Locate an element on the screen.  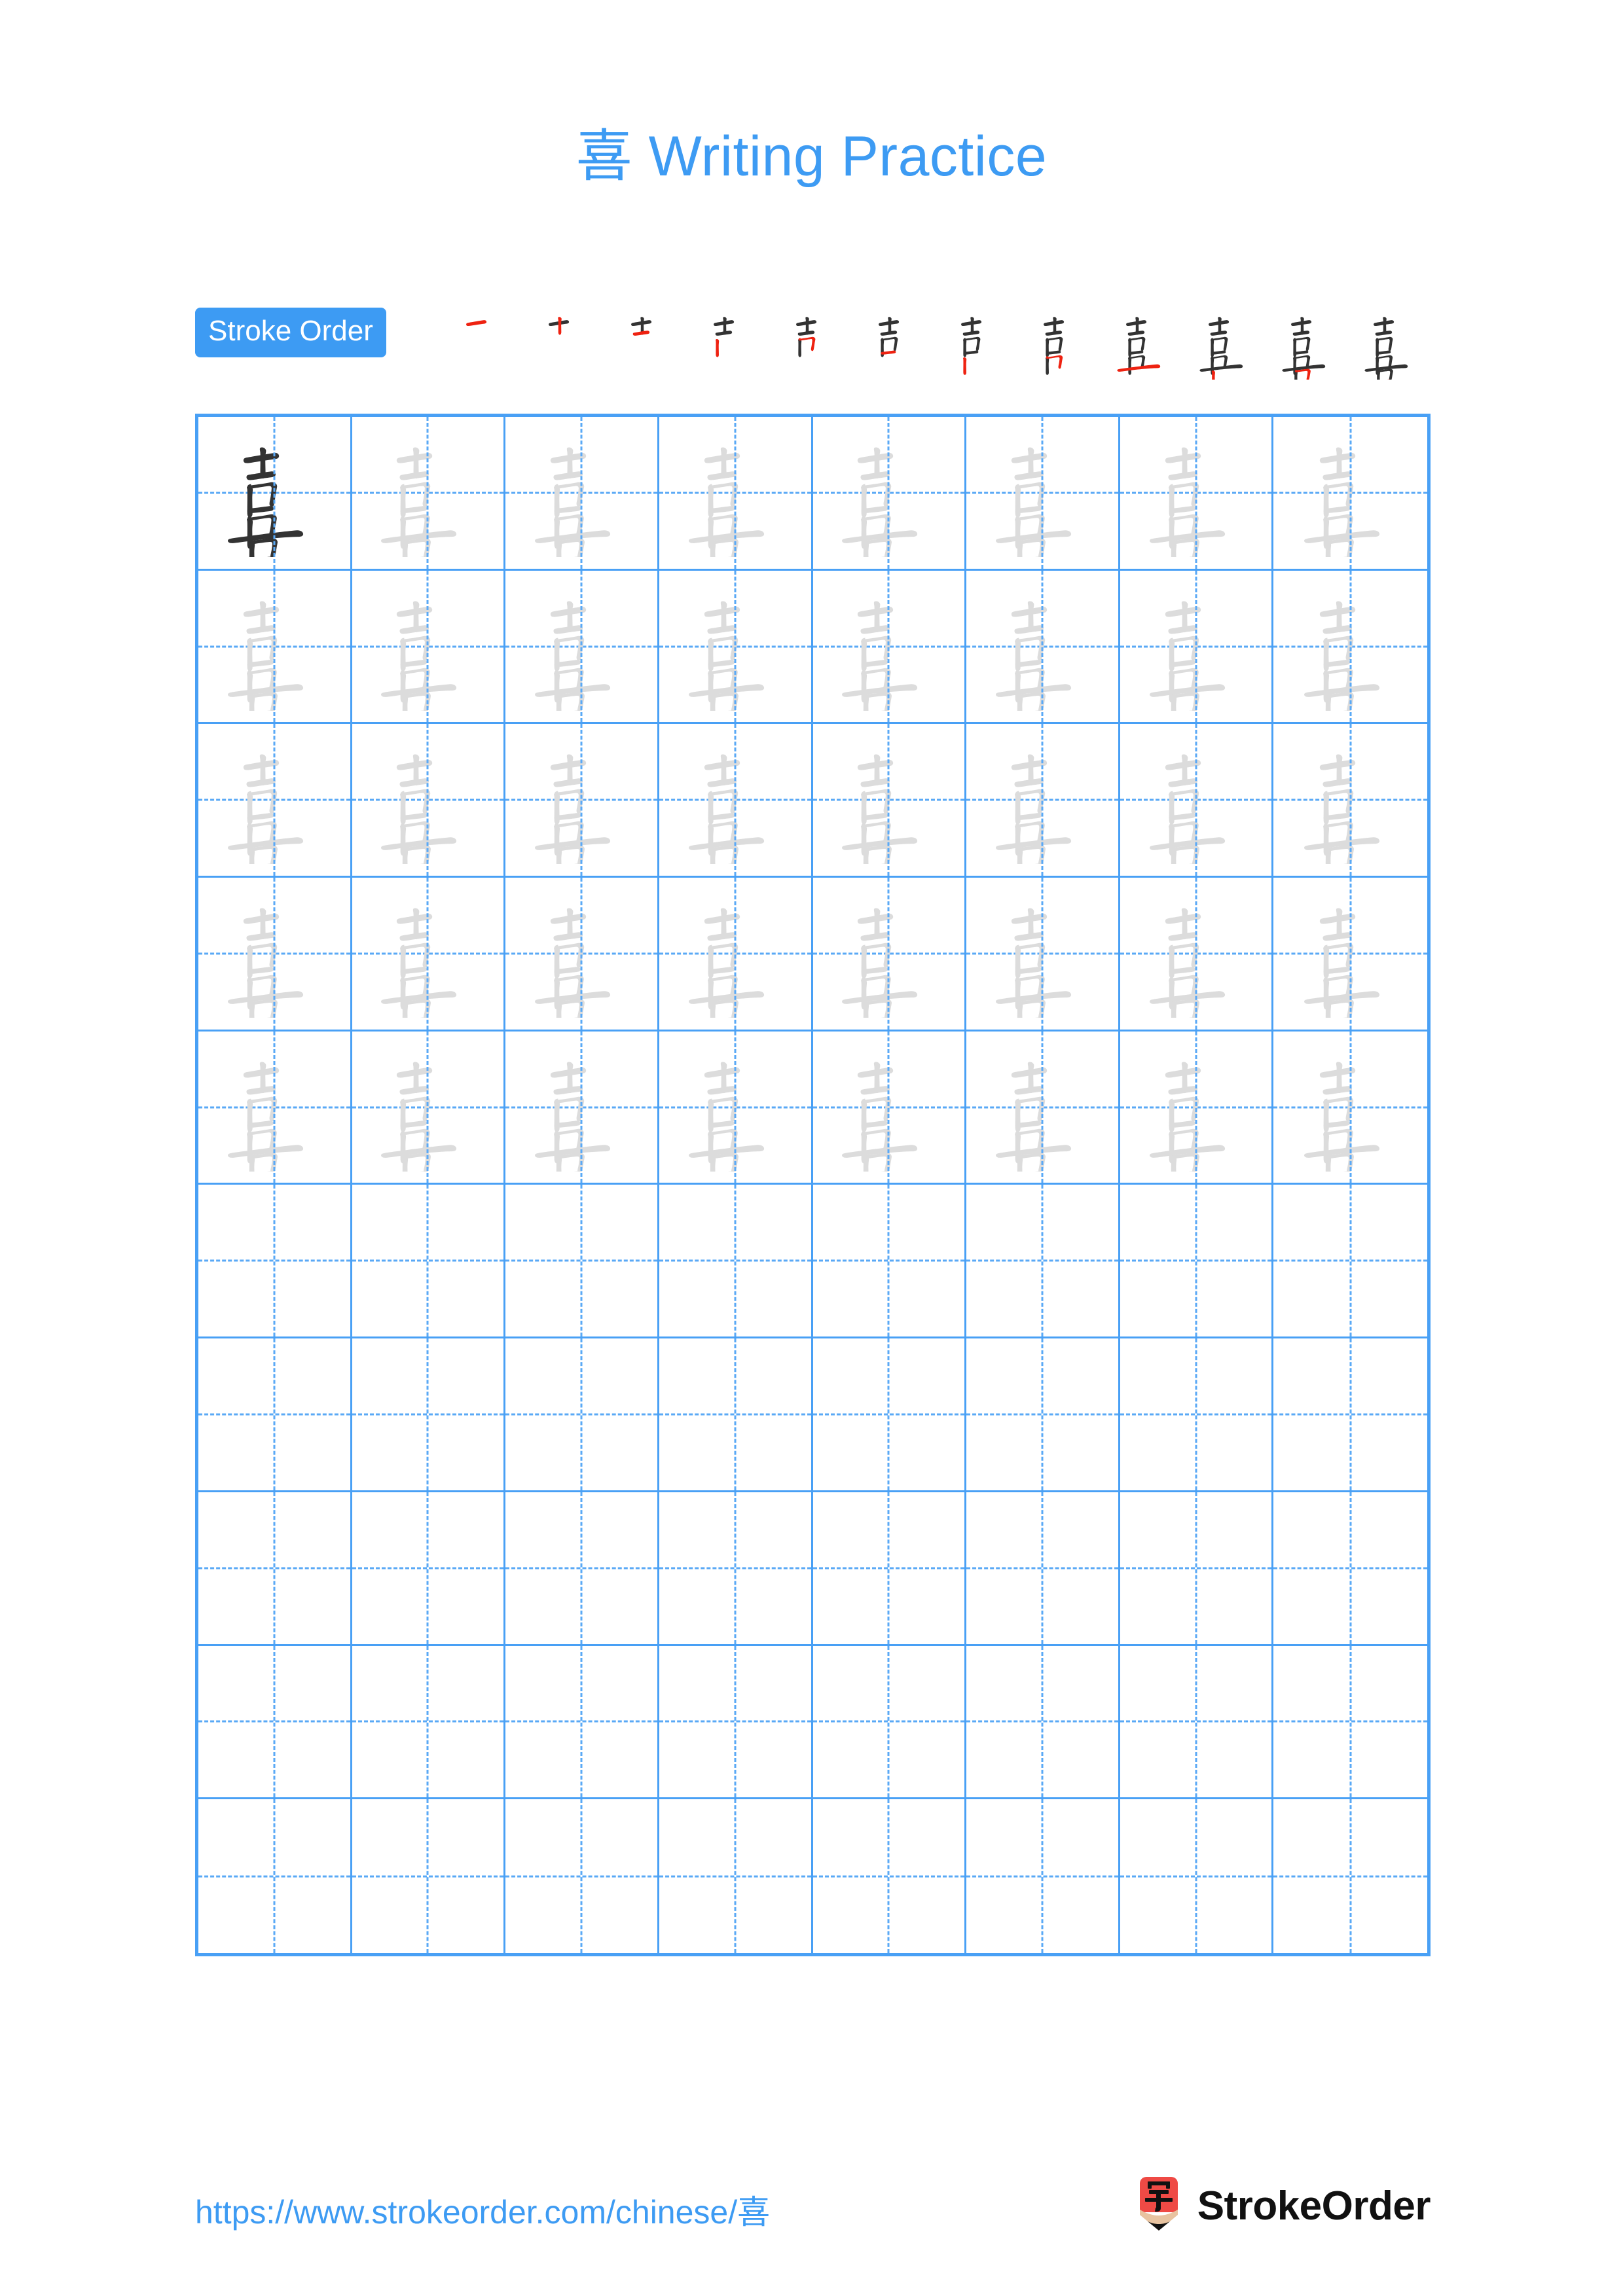
stroke-order-section: Stroke Order is located at coordinates (813, 343).